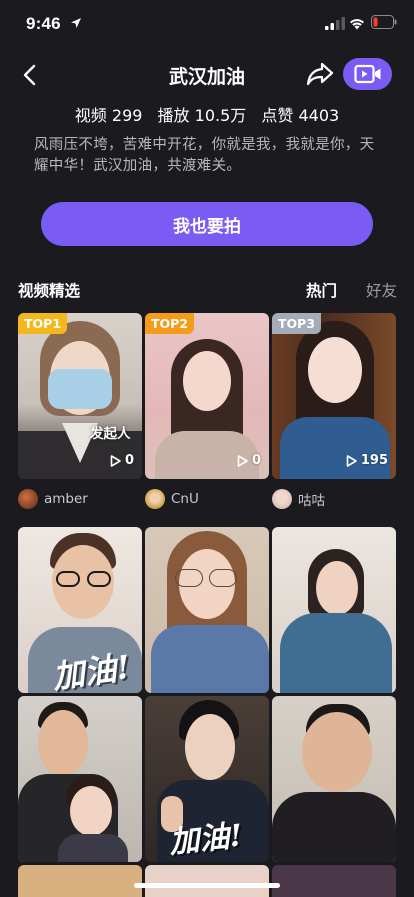 Image resolution: width=414 pixels, height=897 pixels. I want to click on rank-badge: TOP3, so click(297, 323).